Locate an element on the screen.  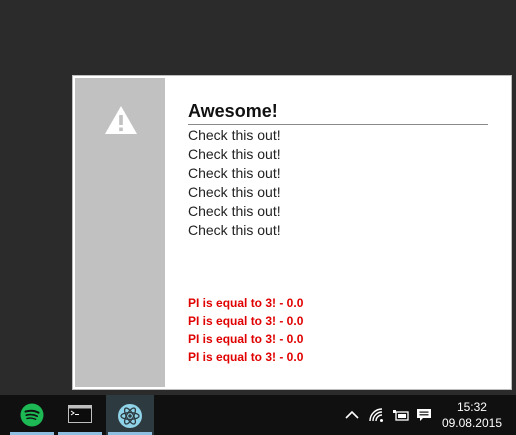
taskbar-app-spotify is located at coordinates (32, 415).